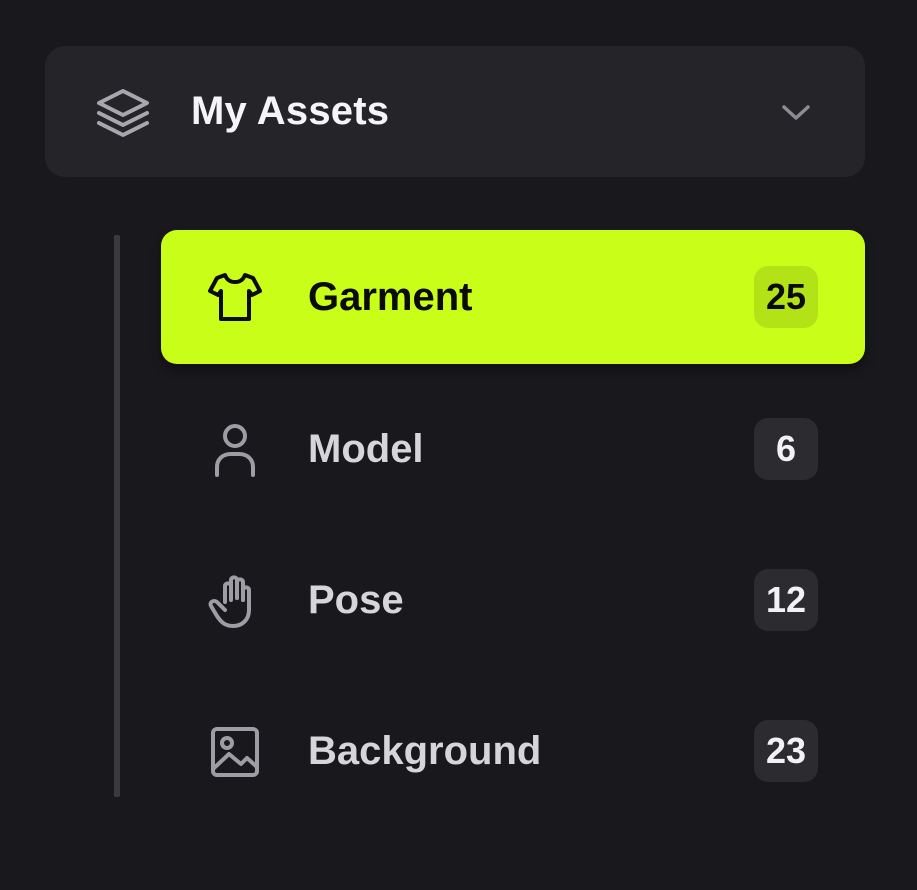  Describe the element at coordinates (786, 600) in the screenshot. I see `count-badge: 12` at that location.